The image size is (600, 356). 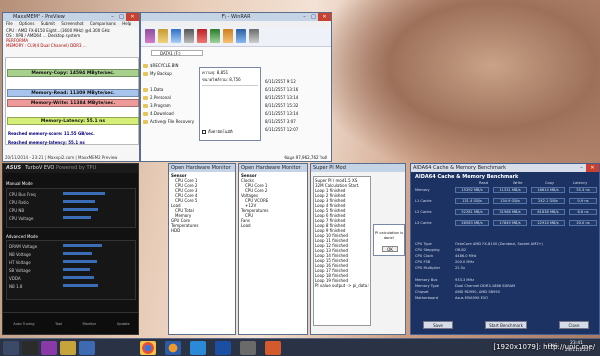 What do you see at coordinates (389, 240) in the screenshot?
I see `superpi-dialog: PI calculation is done! OK` at bounding box center [389, 240].